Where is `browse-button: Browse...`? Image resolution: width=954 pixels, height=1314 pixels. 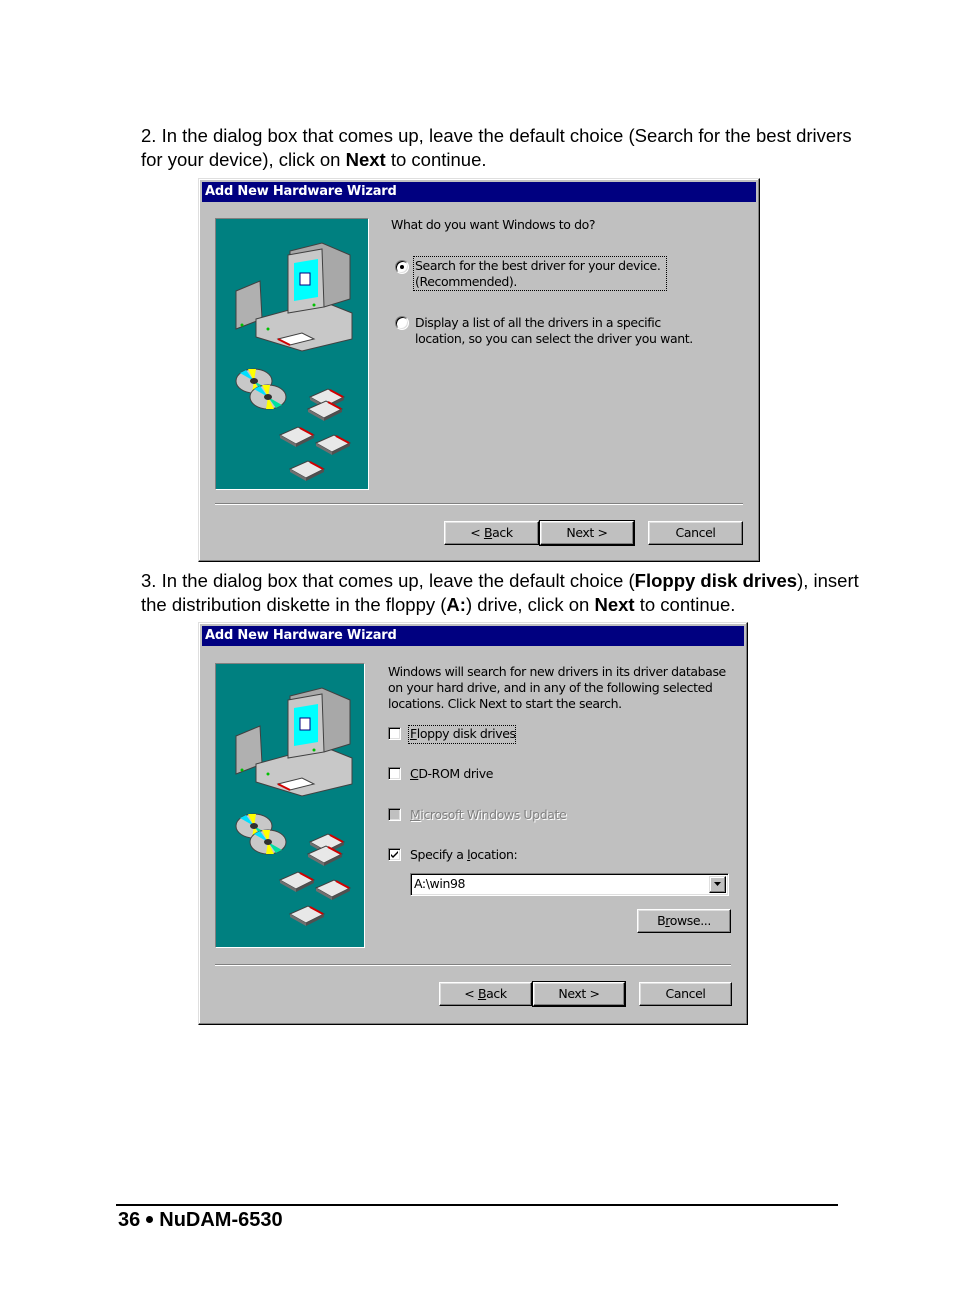 browse-button: Browse... is located at coordinates (684, 921).